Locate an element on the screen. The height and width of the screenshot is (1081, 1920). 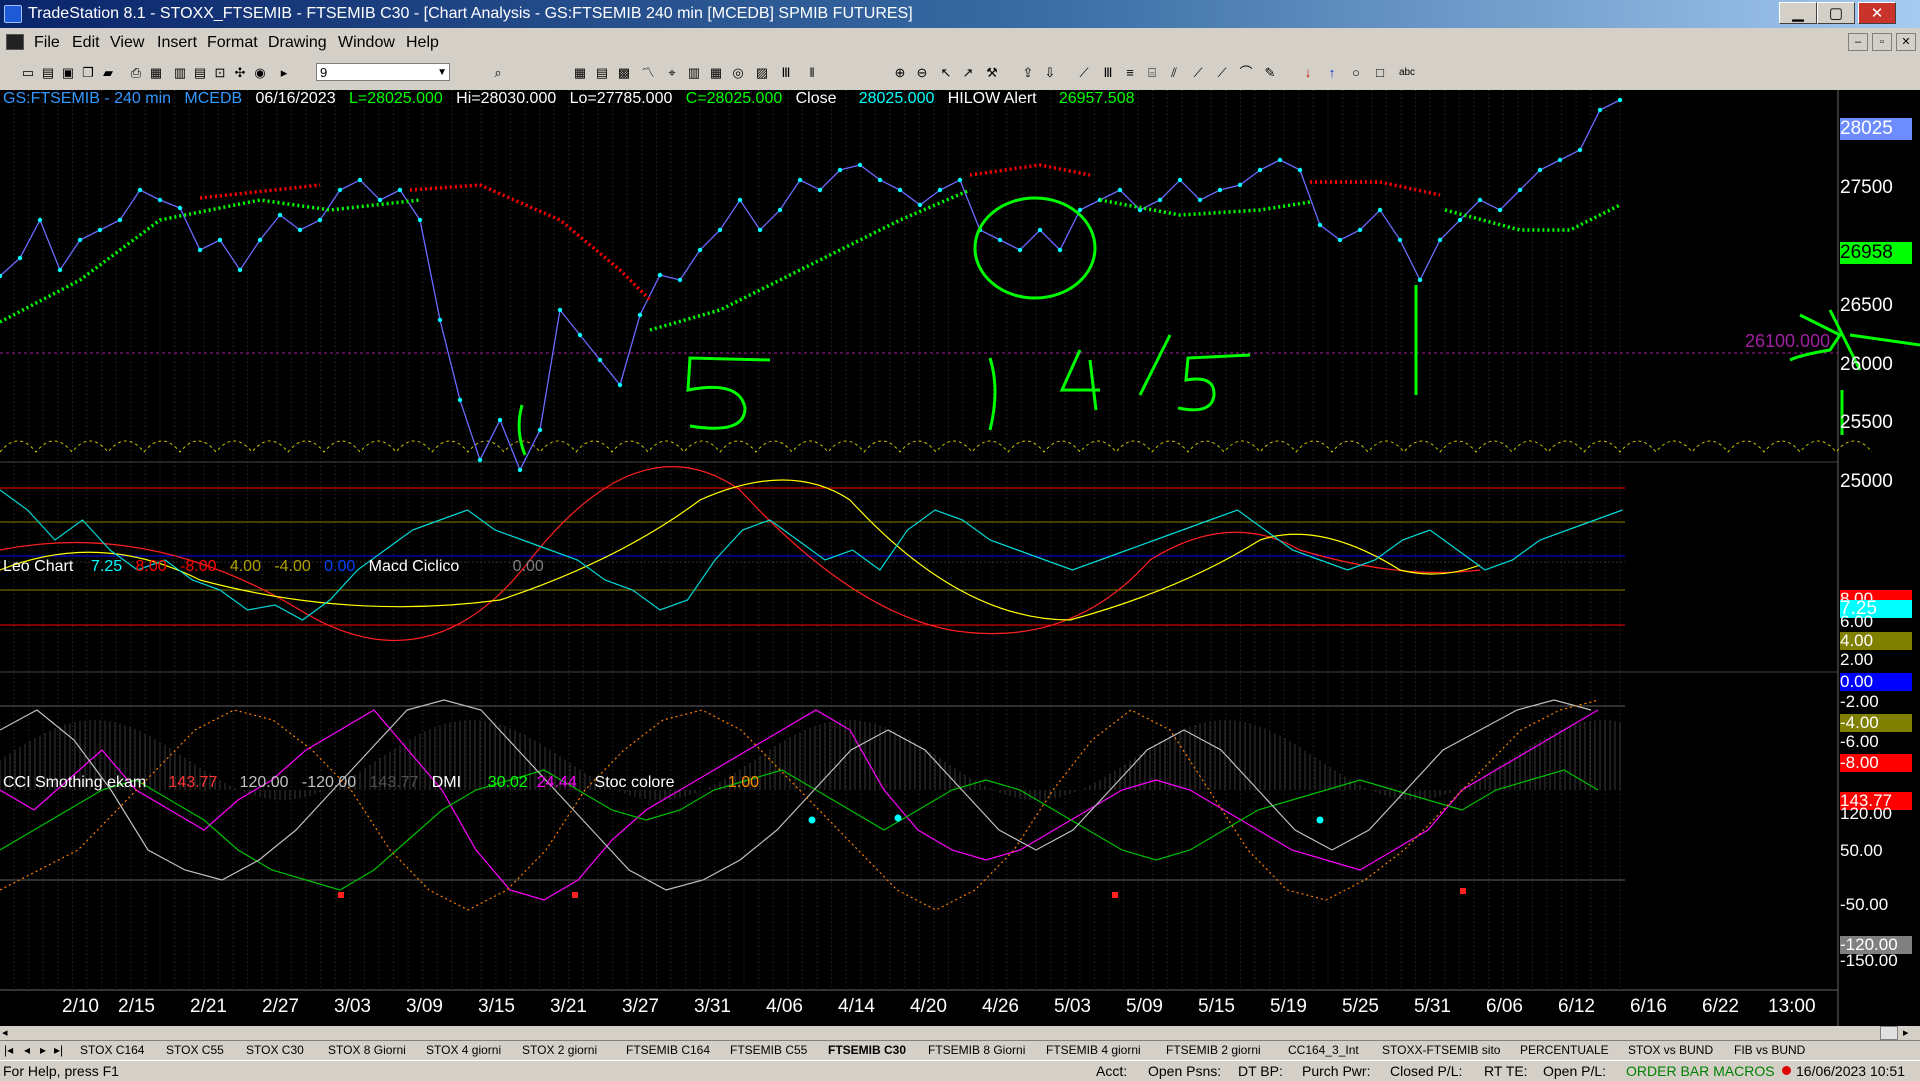
layout-icon: ▥ is located at coordinates (694, 73).